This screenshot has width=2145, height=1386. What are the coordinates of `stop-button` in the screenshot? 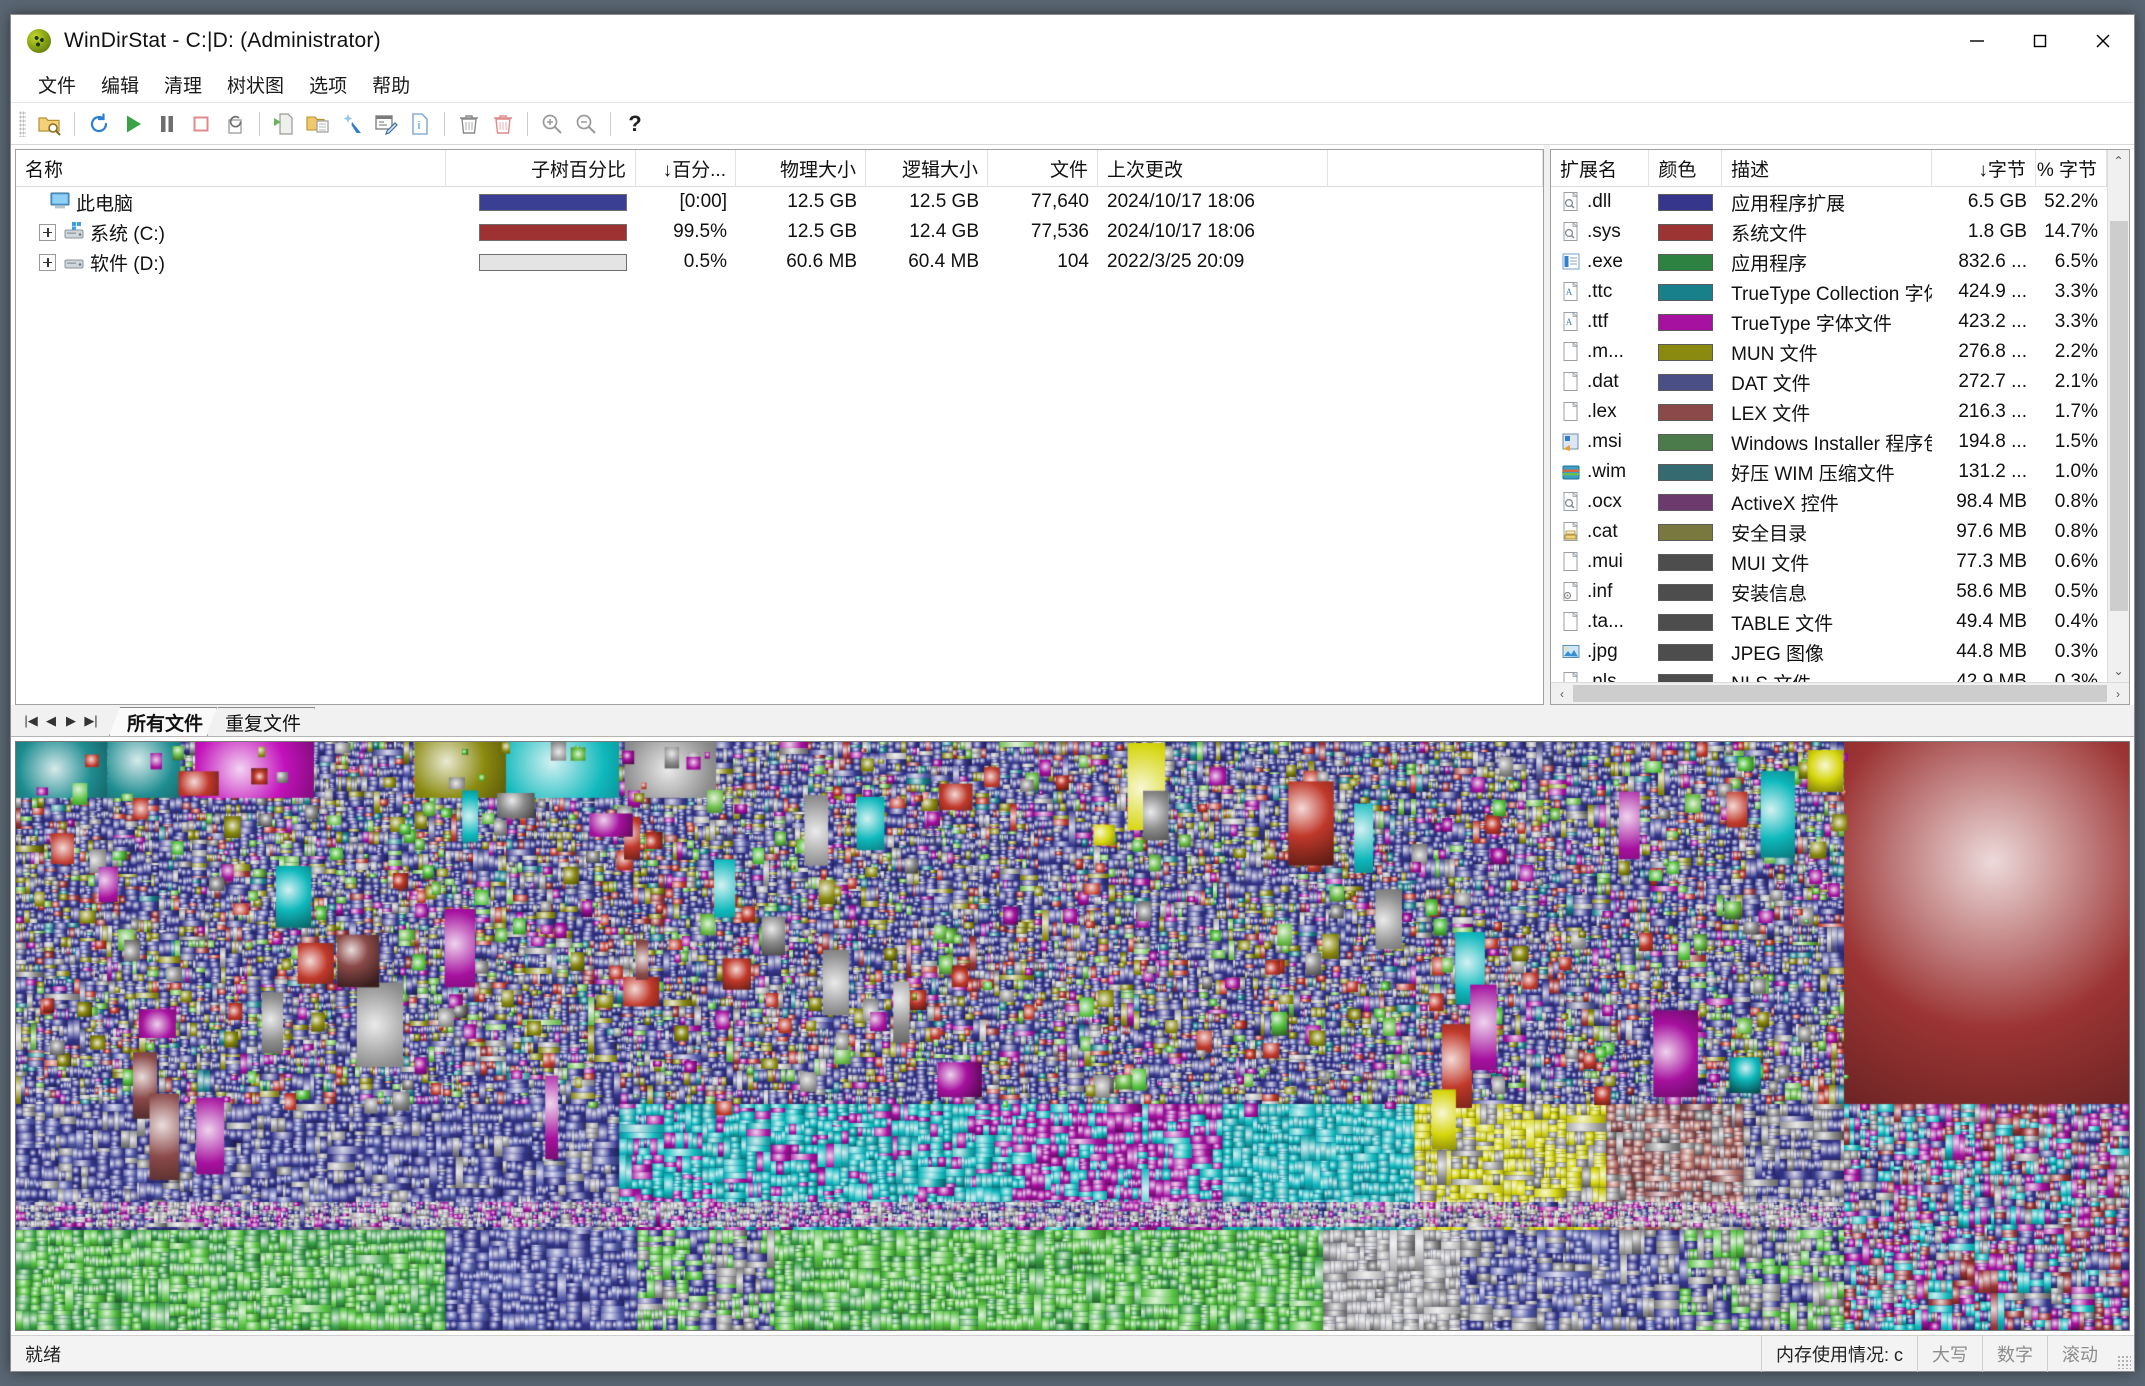 It's located at (201, 124).